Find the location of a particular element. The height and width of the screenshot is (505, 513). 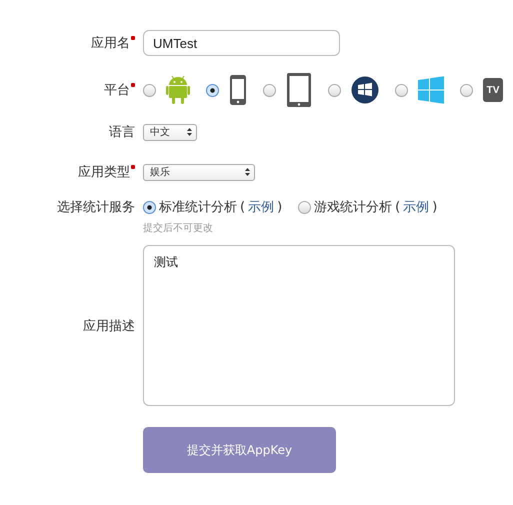

field-label: 应用类型 is located at coordinates (104, 172).